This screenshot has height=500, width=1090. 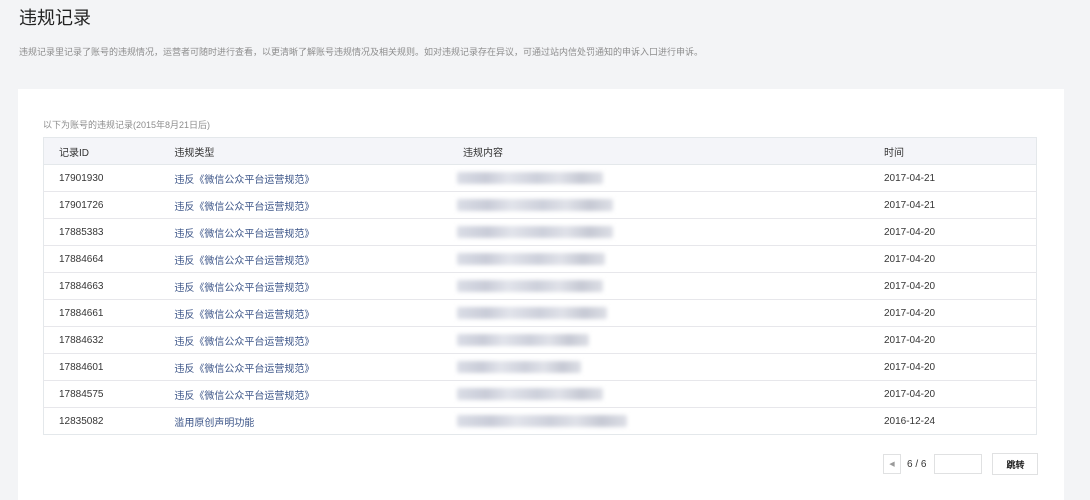 What do you see at coordinates (109, 340) in the screenshot?
I see `record-id: 17884632` at bounding box center [109, 340].